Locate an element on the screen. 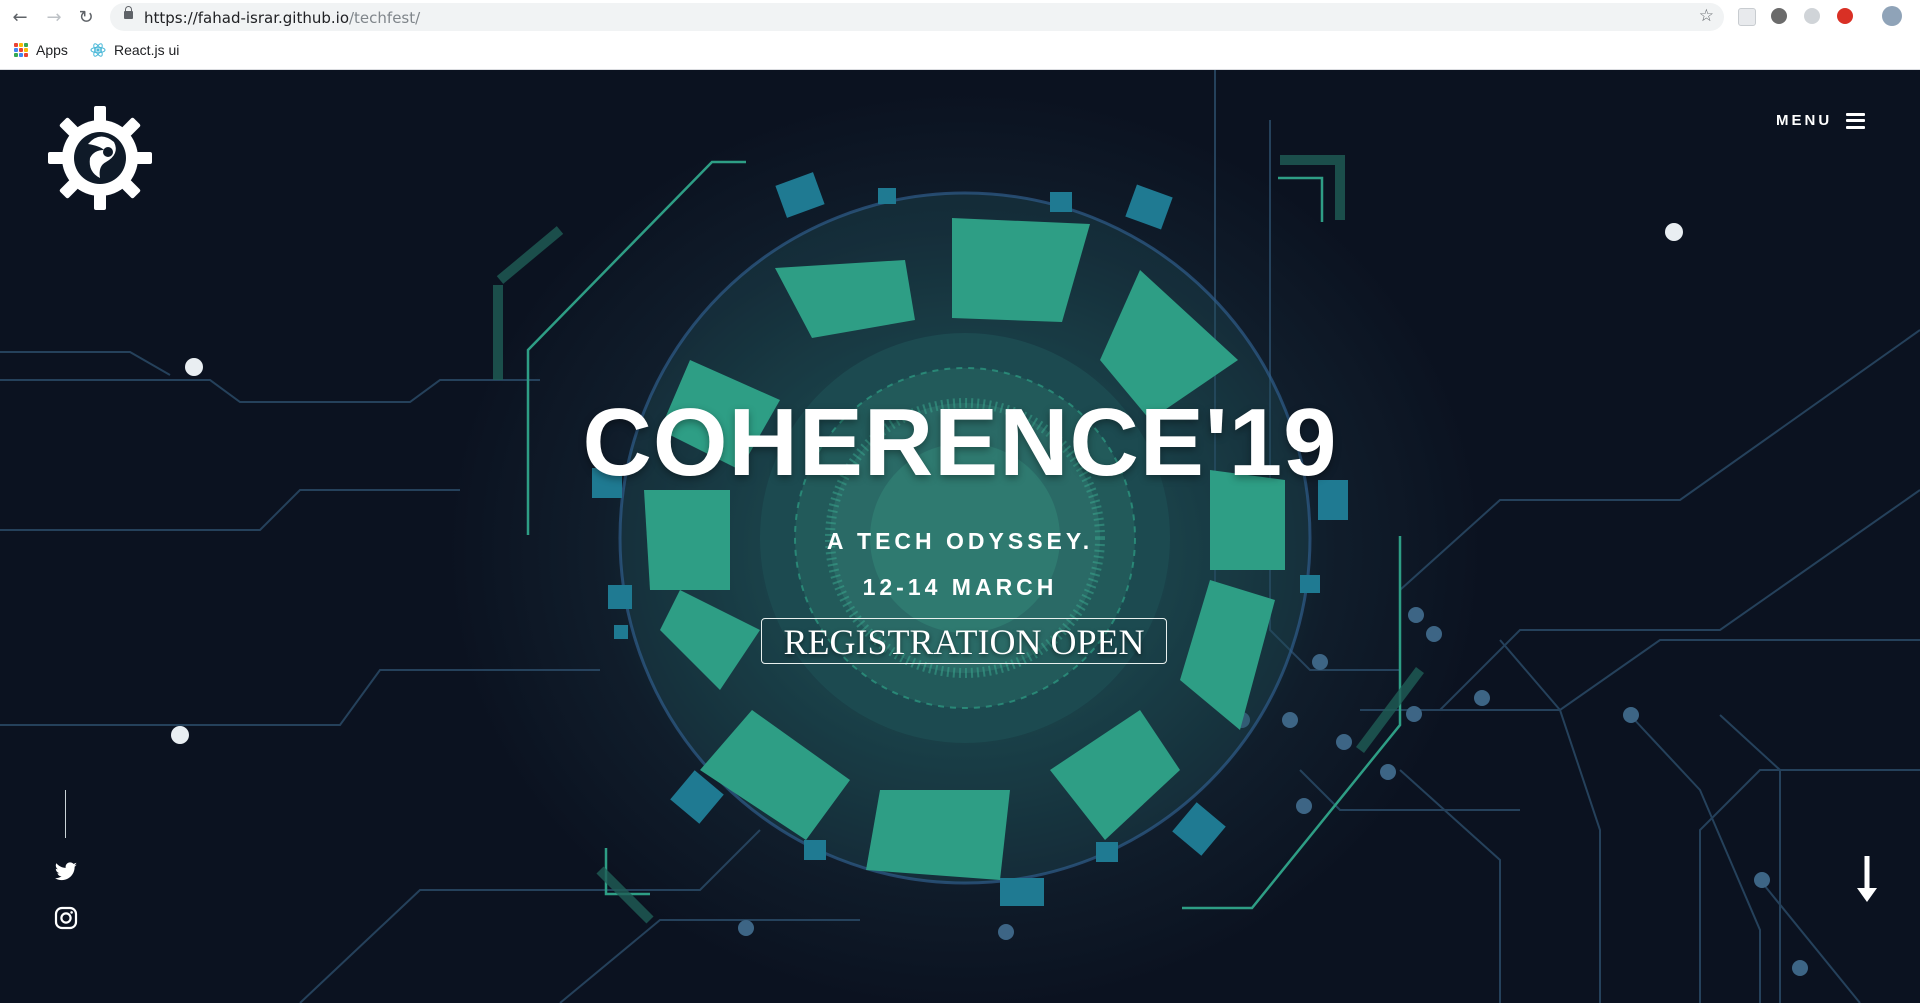 The width and height of the screenshot is (1920, 1003). extension-icon is located at coordinates (1747, 17).